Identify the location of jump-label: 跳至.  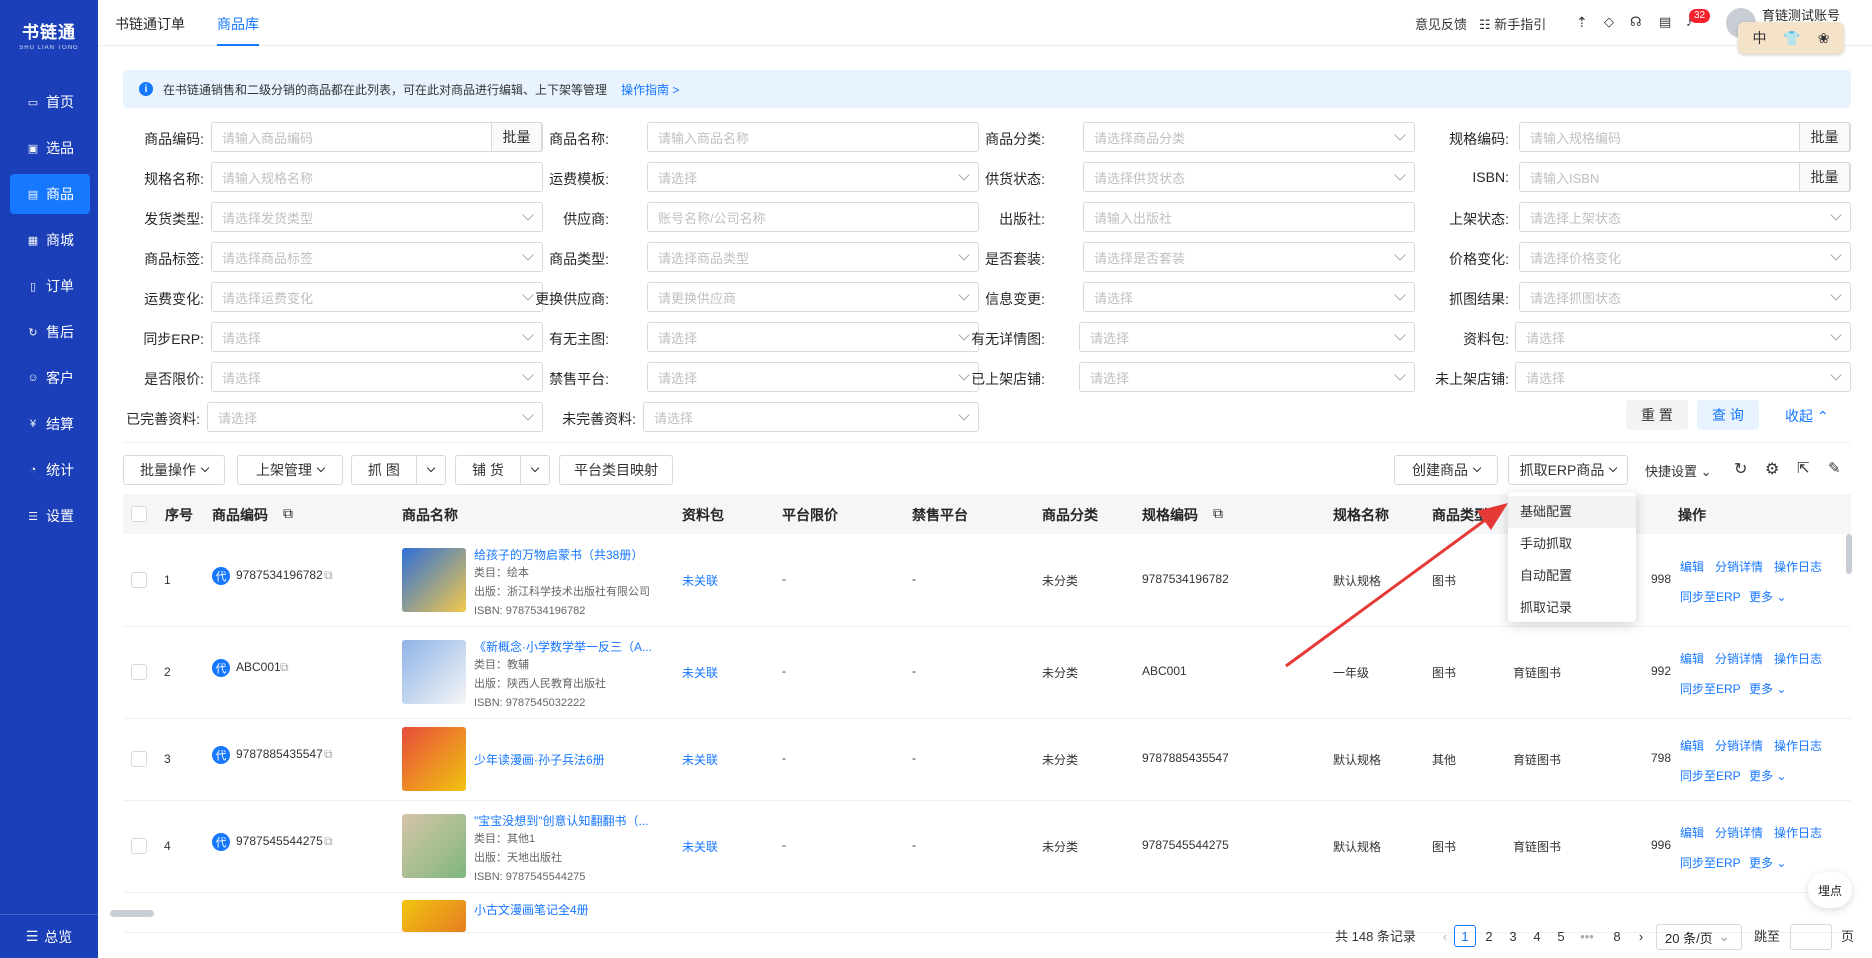
(1767, 936).